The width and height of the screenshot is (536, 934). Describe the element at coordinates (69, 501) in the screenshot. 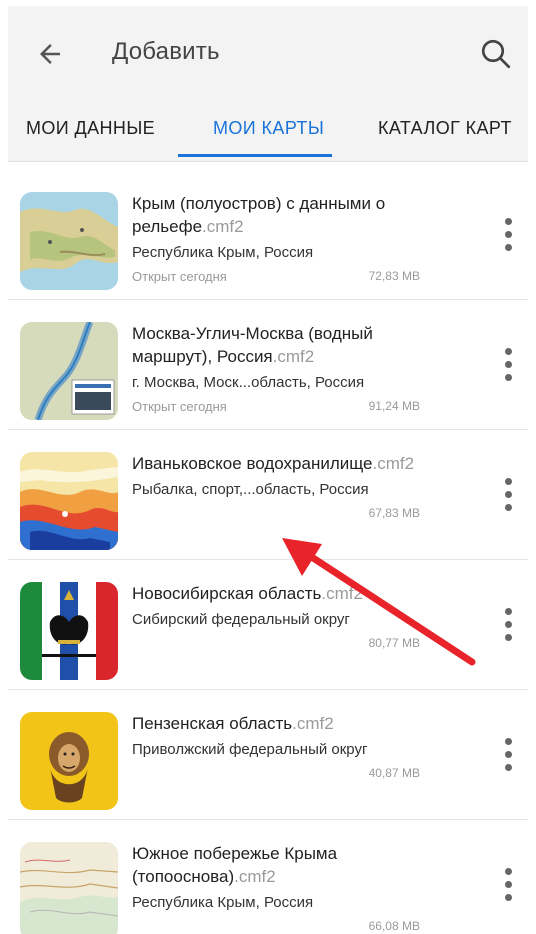

I see `ivankovo-reservoir-depth-map-thumbnail` at that location.